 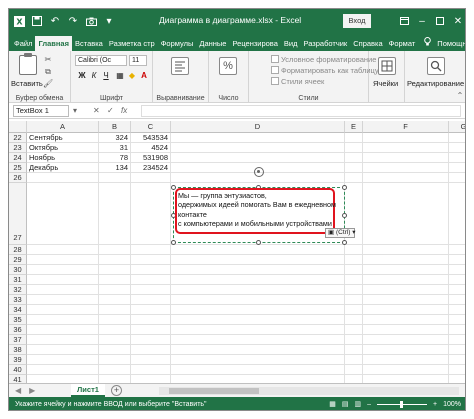 What do you see at coordinates (96, 110) in the screenshot?
I see `cancel-icon: ✕` at bounding box center [96, 110].